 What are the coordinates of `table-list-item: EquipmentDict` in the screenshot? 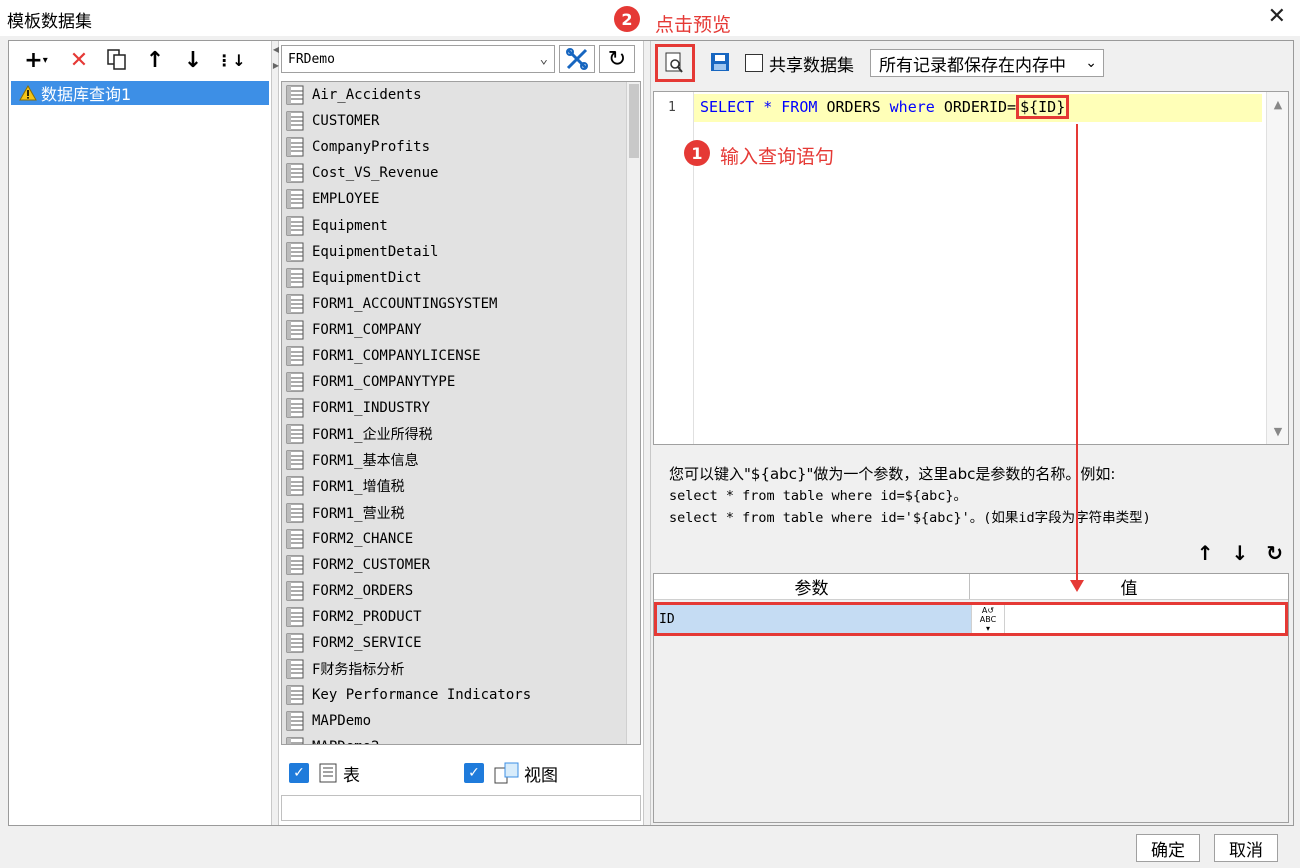 It's located at (461, 278).